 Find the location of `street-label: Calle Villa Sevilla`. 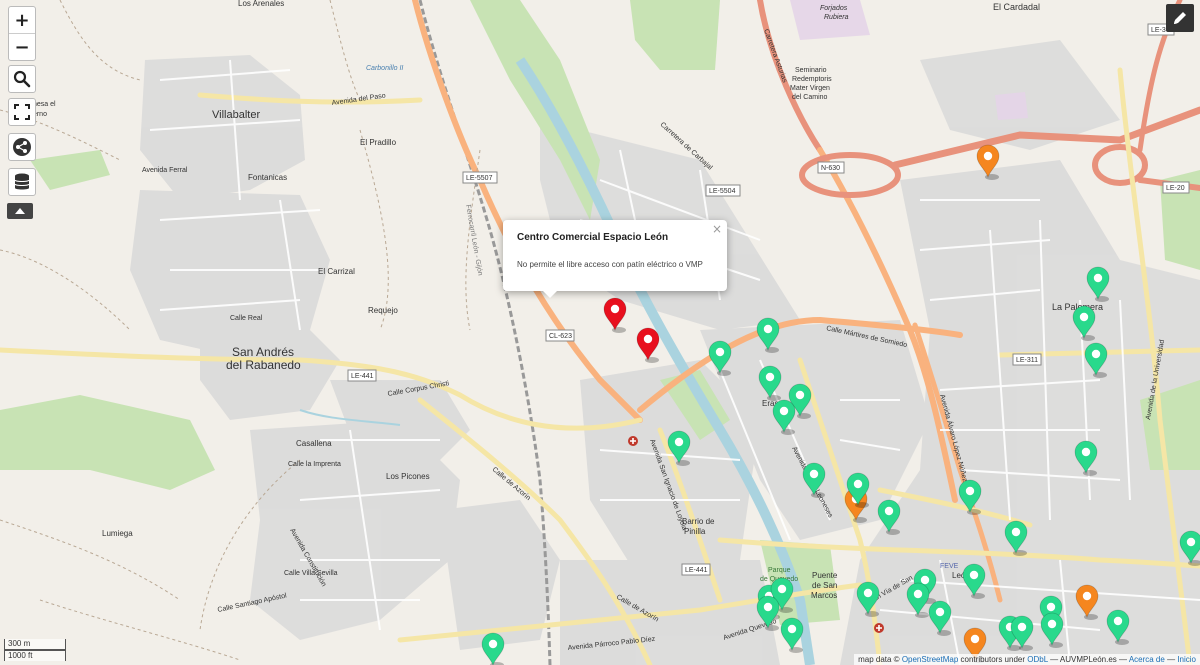

street-label: Calle Villa Sevilla is located at coordinates (311, 573).